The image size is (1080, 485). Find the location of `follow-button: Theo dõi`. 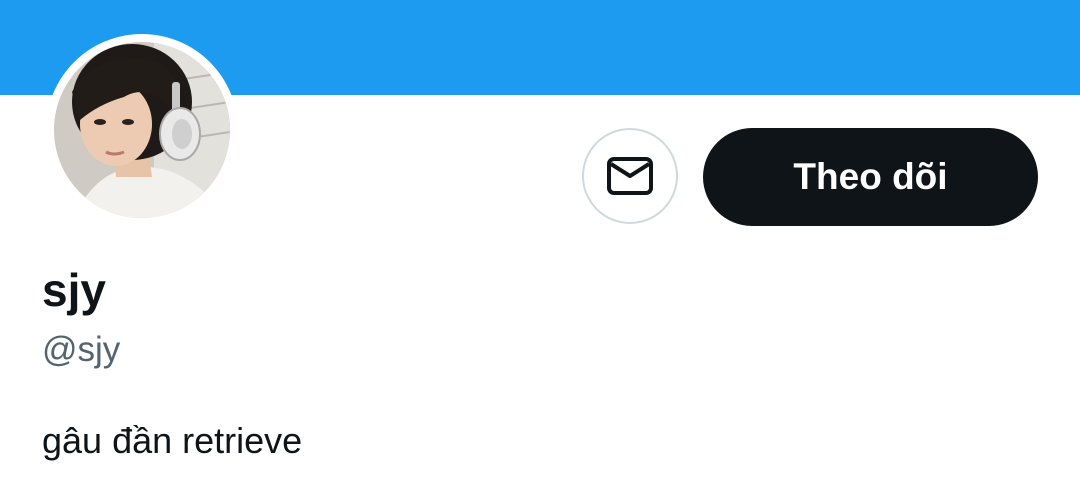

follow-button: Theo dõi is located at coordinates (870, 177).